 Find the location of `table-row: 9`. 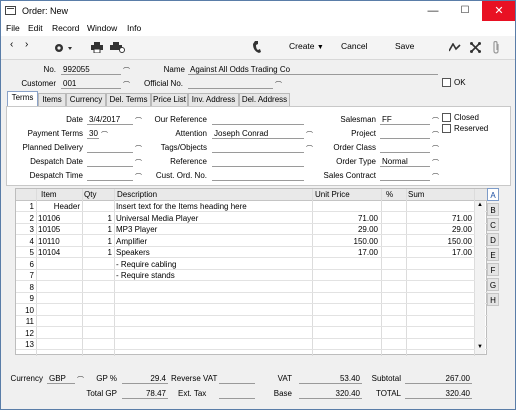

table-row: 9 is located at coordinates (252, 298).